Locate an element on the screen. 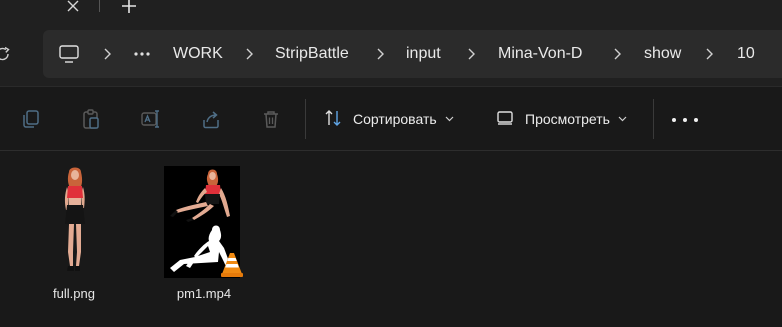 The height and width of the screenshot is (327, 782). tab-divider is located at coordinates (99, 6).